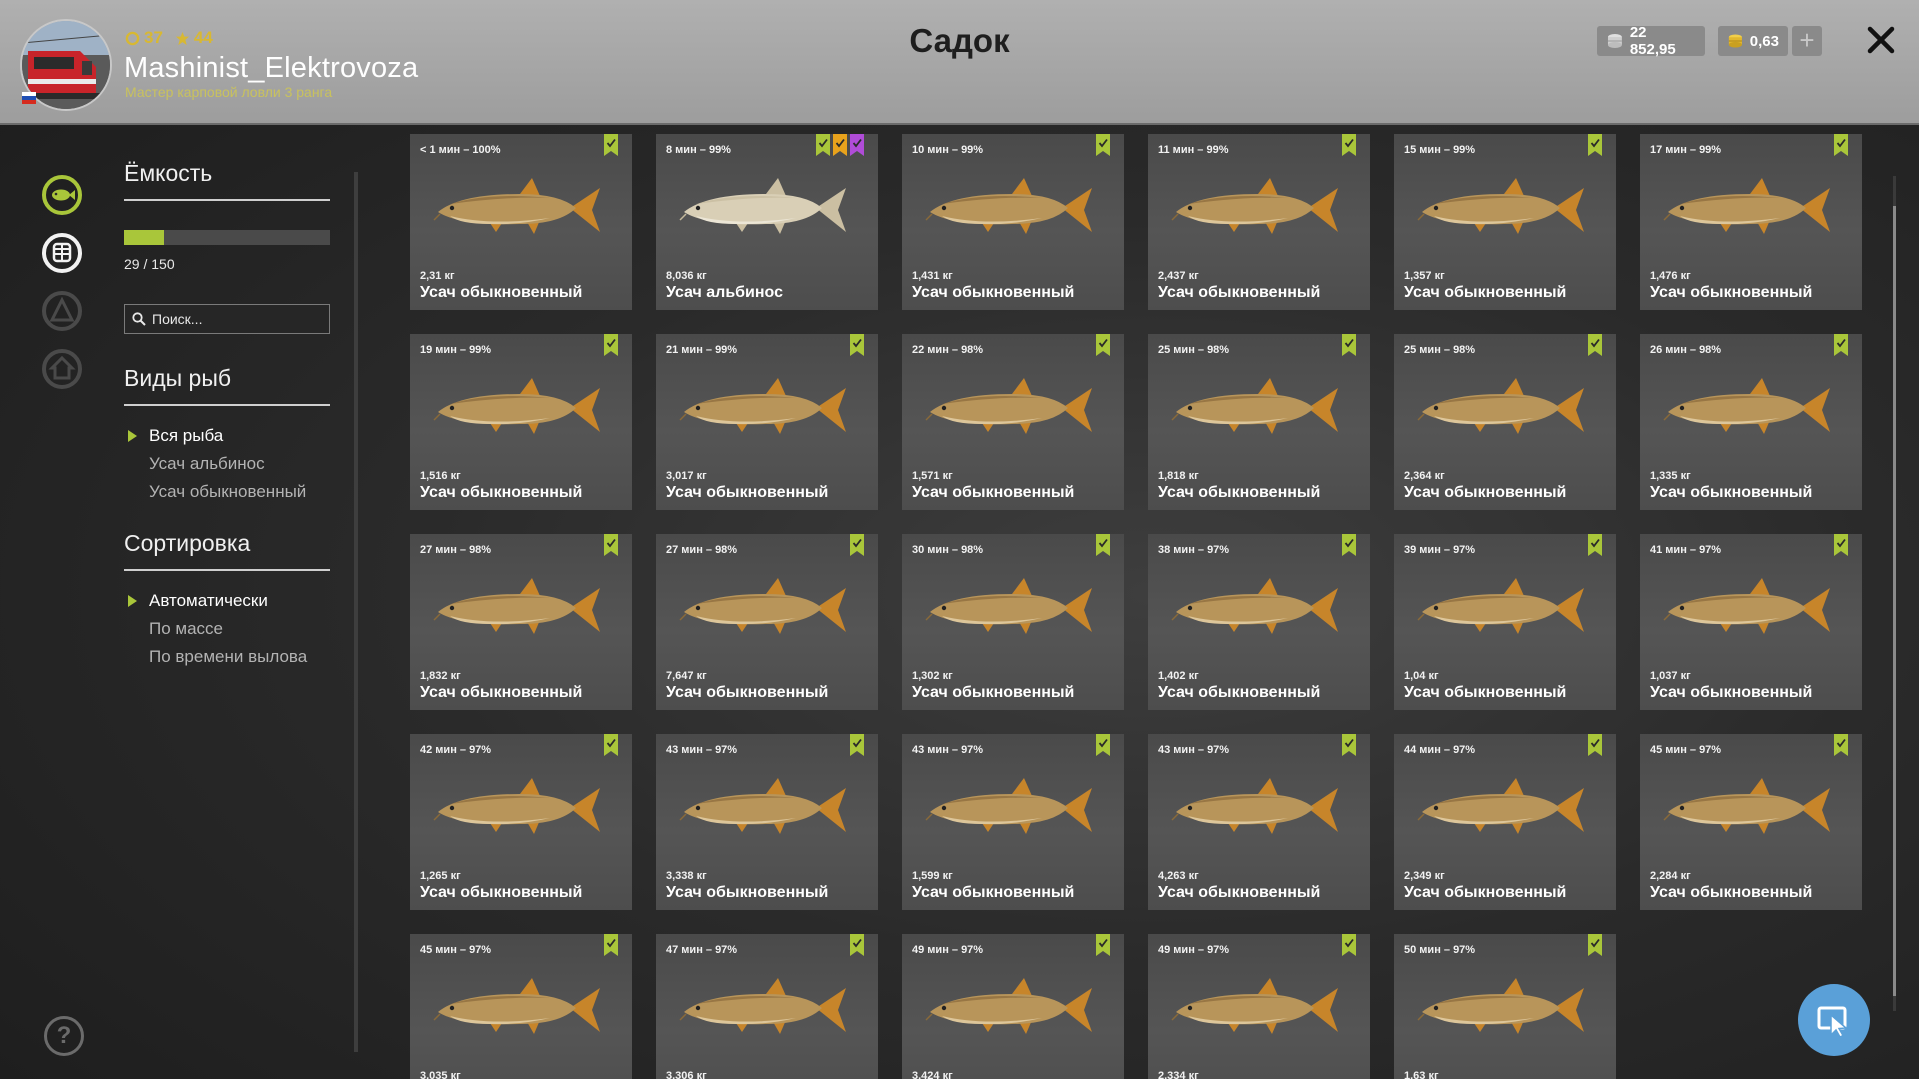  I want to click on species-option-common: Усач обыкновенный, so click(227, 492).